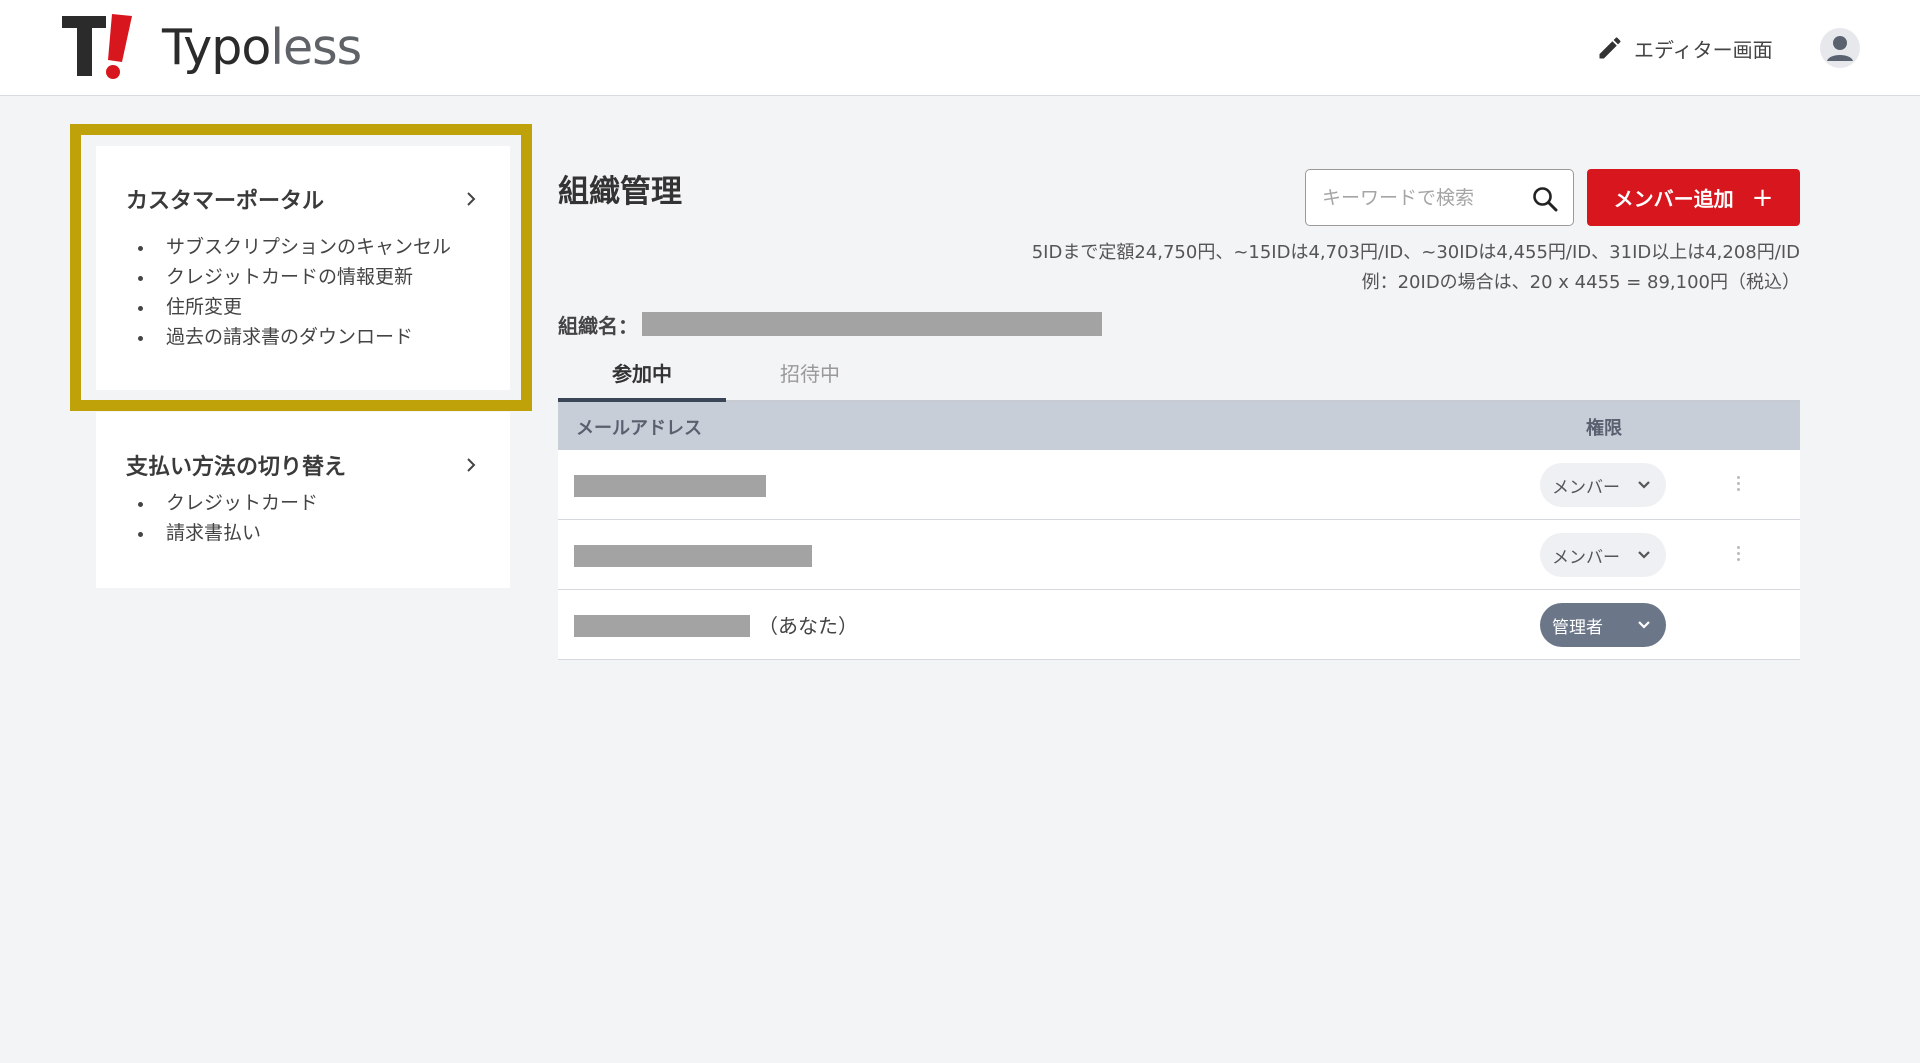  I want to click on customer-portal-link: カスタマーポータル, so click(303, 199).